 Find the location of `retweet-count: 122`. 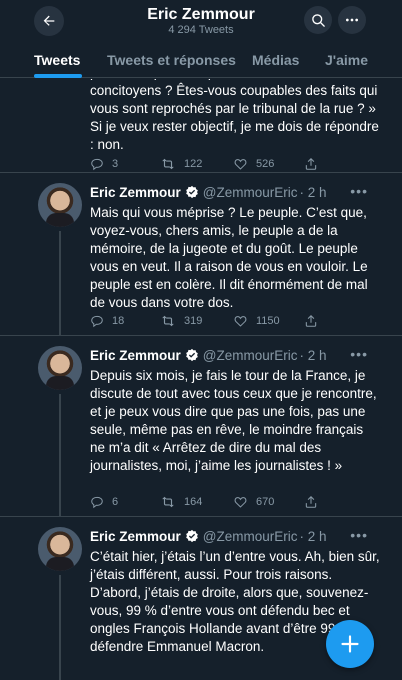

retweet-count: 122 is located at coordinates (193, 164).